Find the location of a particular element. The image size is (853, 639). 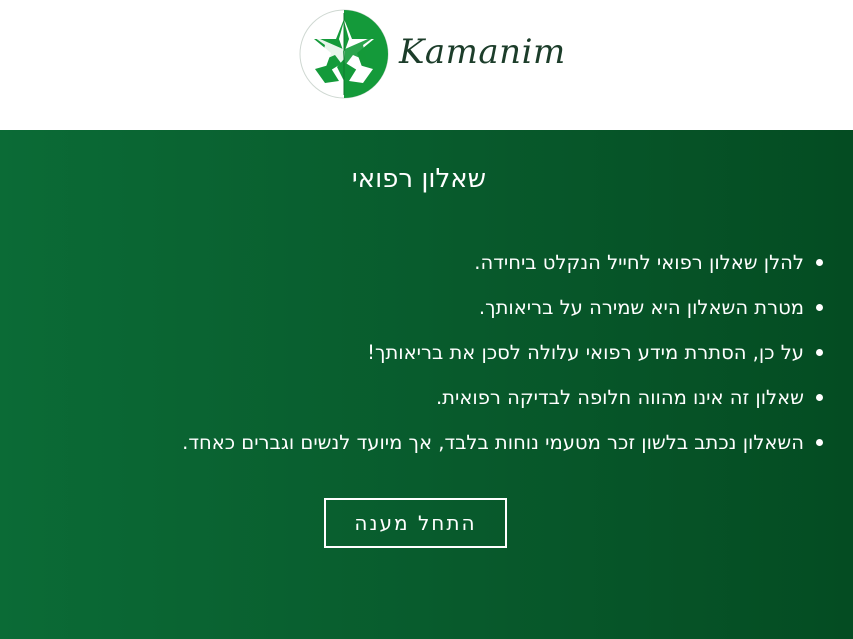

list-item: להלן שאלון רפואי לחייל הנקלט ביחידה. is located at coordinates (502, 262).